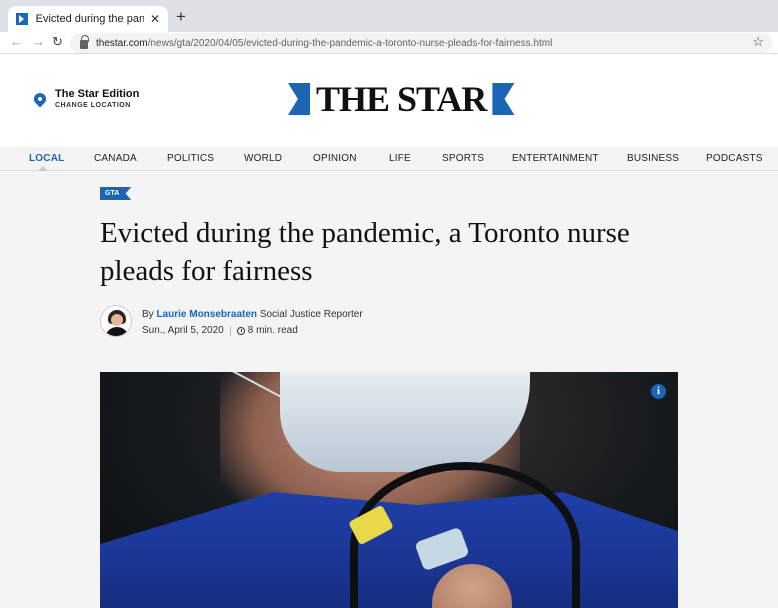 The height and width of the screenshot is (608, 778). Describe the element at coordinates (155, 19) in the screenshot. I see `close-tab-icon: ✕` at that location.